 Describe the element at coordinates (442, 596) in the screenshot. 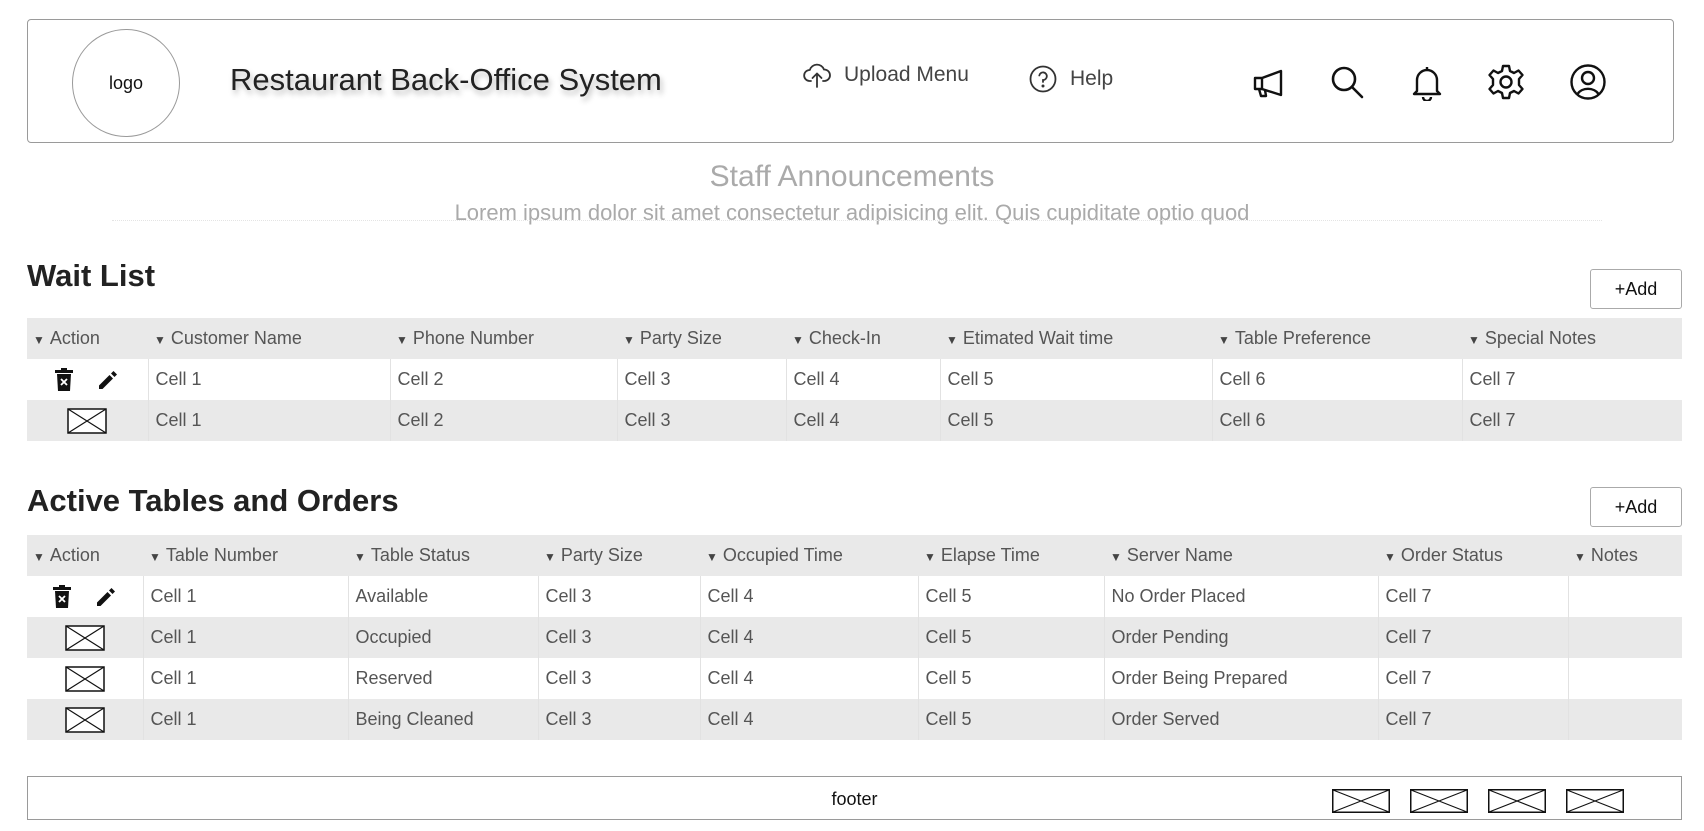

I see `table-cell: Available` at that location.